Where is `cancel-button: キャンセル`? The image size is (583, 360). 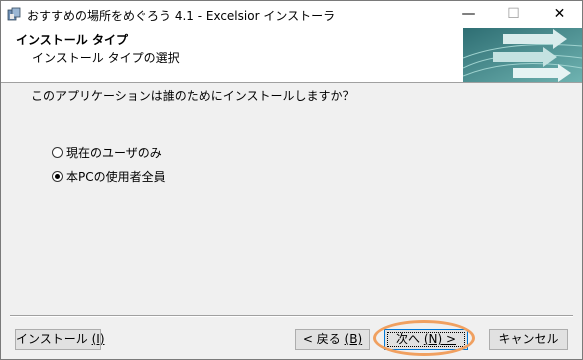
cancel-button: キャンセル is located at coordinates (528, 339).